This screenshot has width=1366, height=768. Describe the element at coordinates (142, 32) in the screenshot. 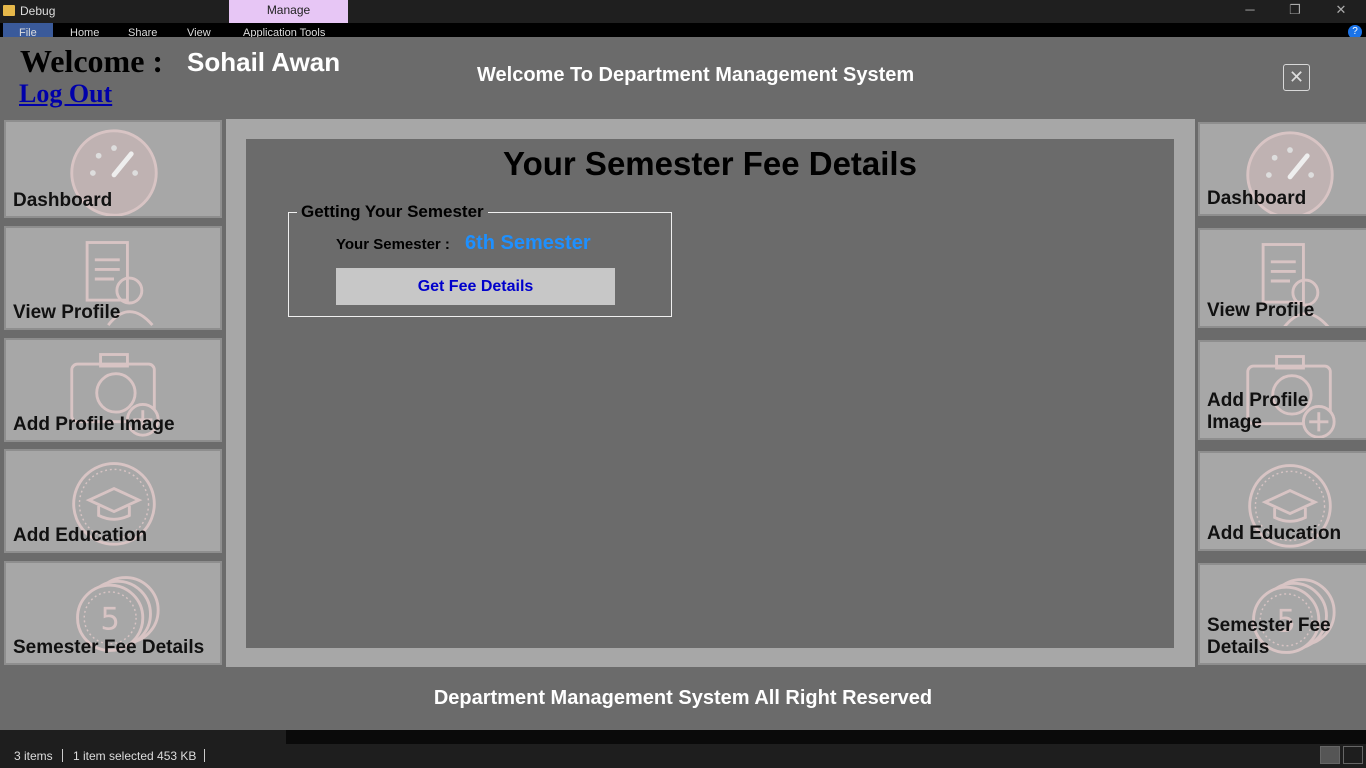

I see `tab-share: Share` at that location.